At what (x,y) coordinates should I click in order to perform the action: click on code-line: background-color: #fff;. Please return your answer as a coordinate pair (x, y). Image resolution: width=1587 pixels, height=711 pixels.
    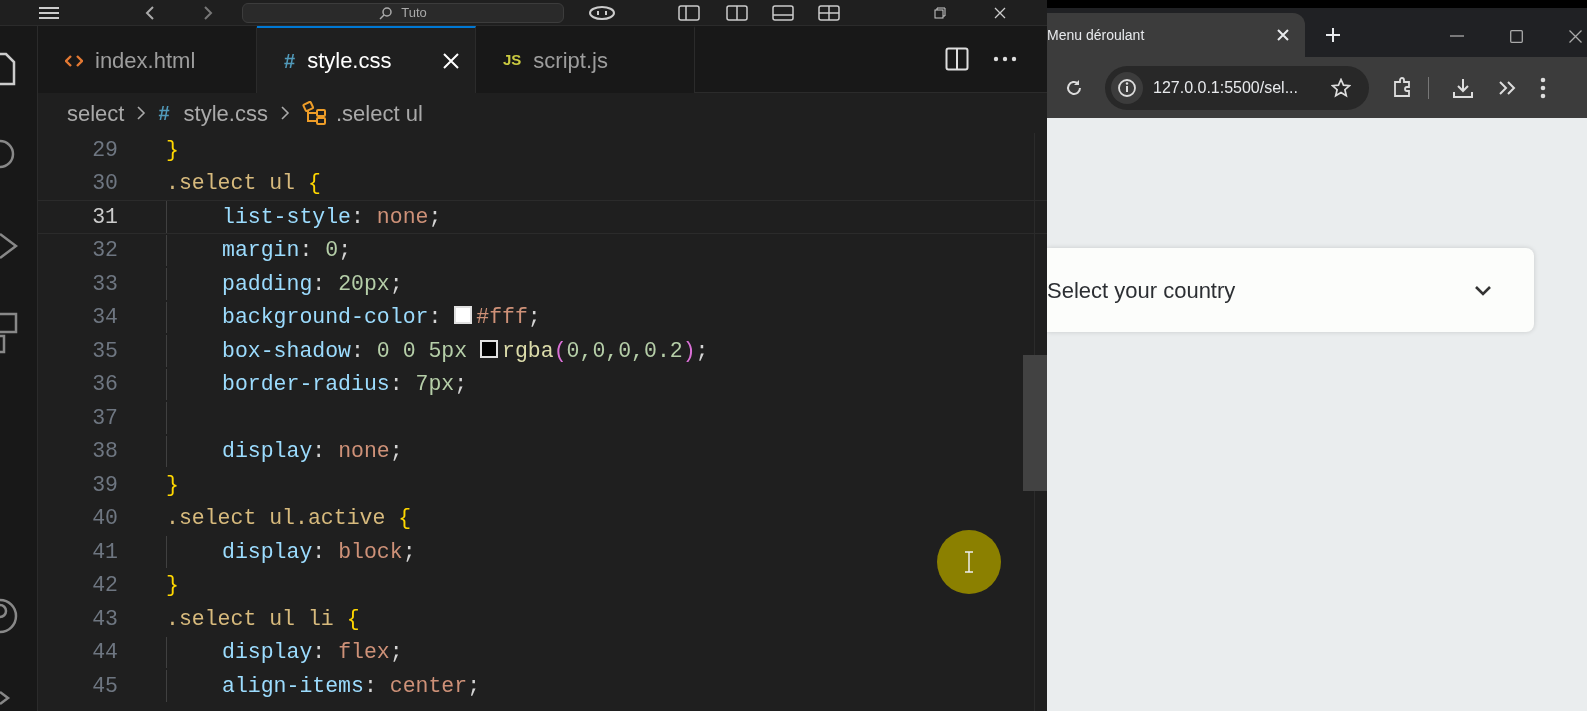
    Looking at the image, I should click on (381, 318).